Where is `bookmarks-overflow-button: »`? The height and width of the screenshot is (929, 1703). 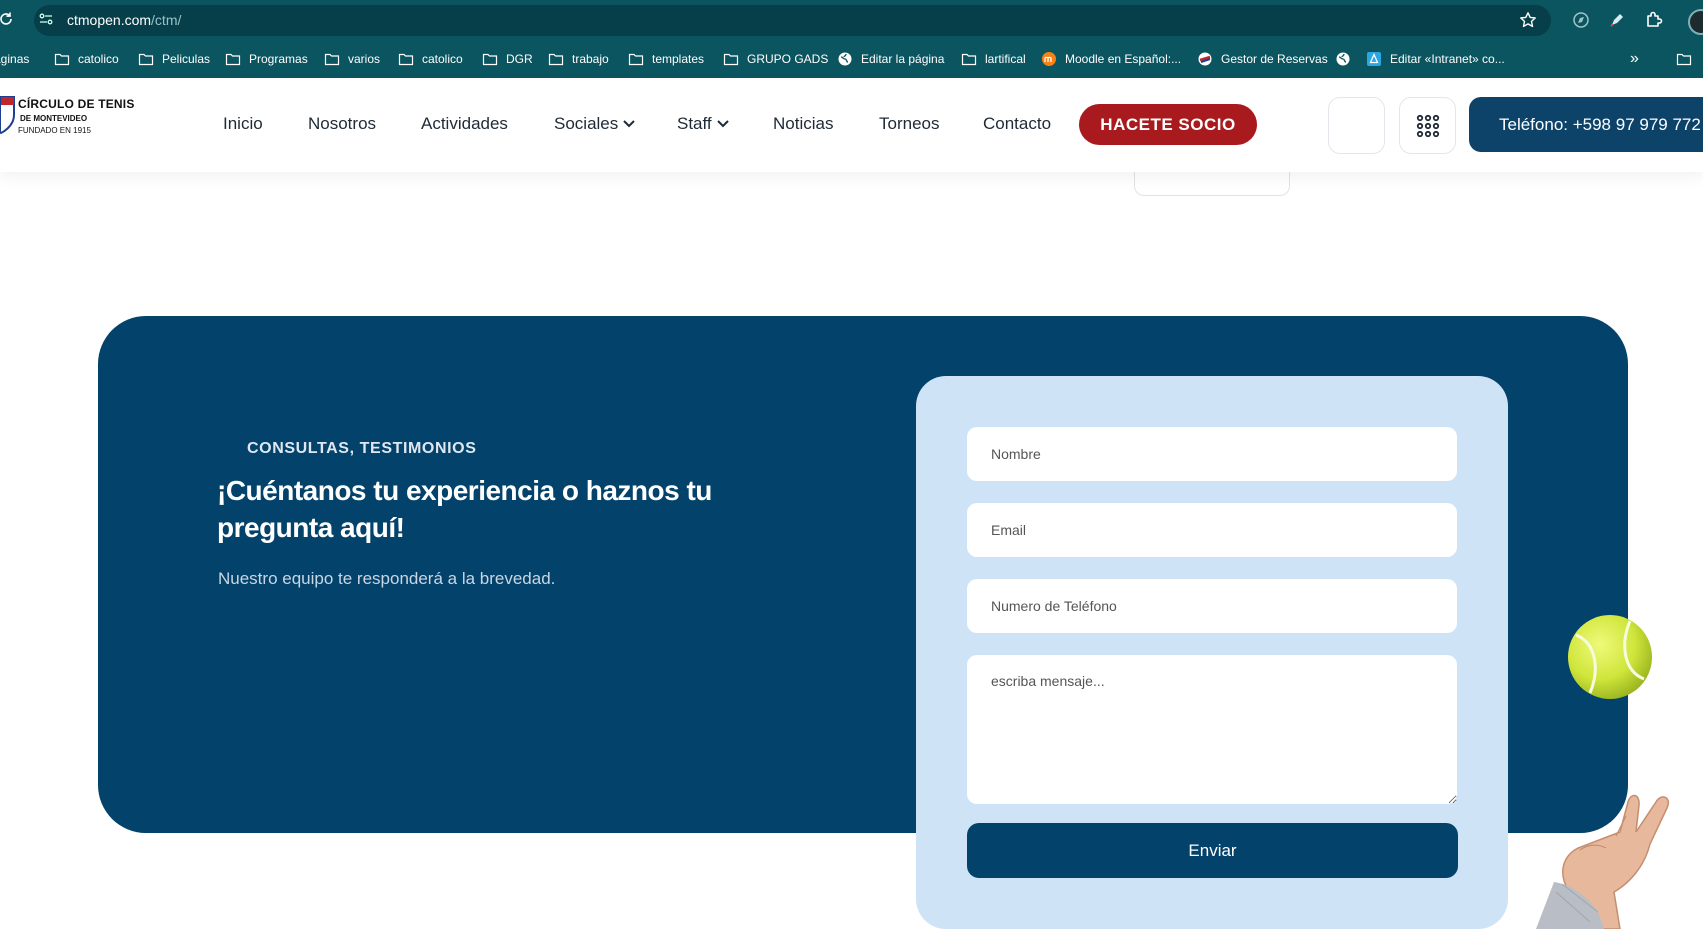
bookmarks-overflow-button: » is located at coordinates (1634, 59).